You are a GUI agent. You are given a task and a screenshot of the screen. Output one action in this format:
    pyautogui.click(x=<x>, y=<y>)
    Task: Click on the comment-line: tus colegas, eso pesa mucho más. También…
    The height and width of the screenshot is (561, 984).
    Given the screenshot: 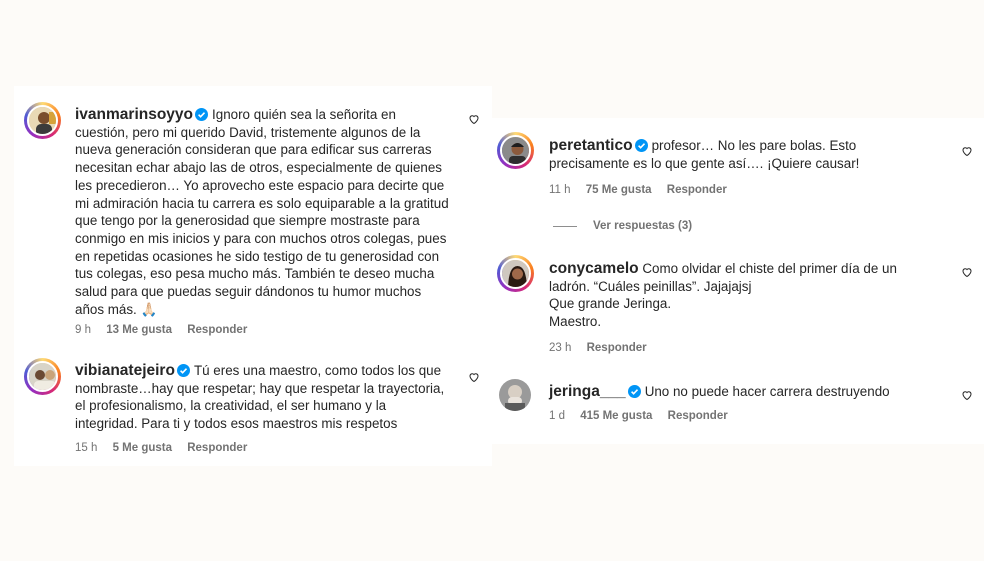 What is the action you would take?
    pyautogui.click(x=255, y=274)
    